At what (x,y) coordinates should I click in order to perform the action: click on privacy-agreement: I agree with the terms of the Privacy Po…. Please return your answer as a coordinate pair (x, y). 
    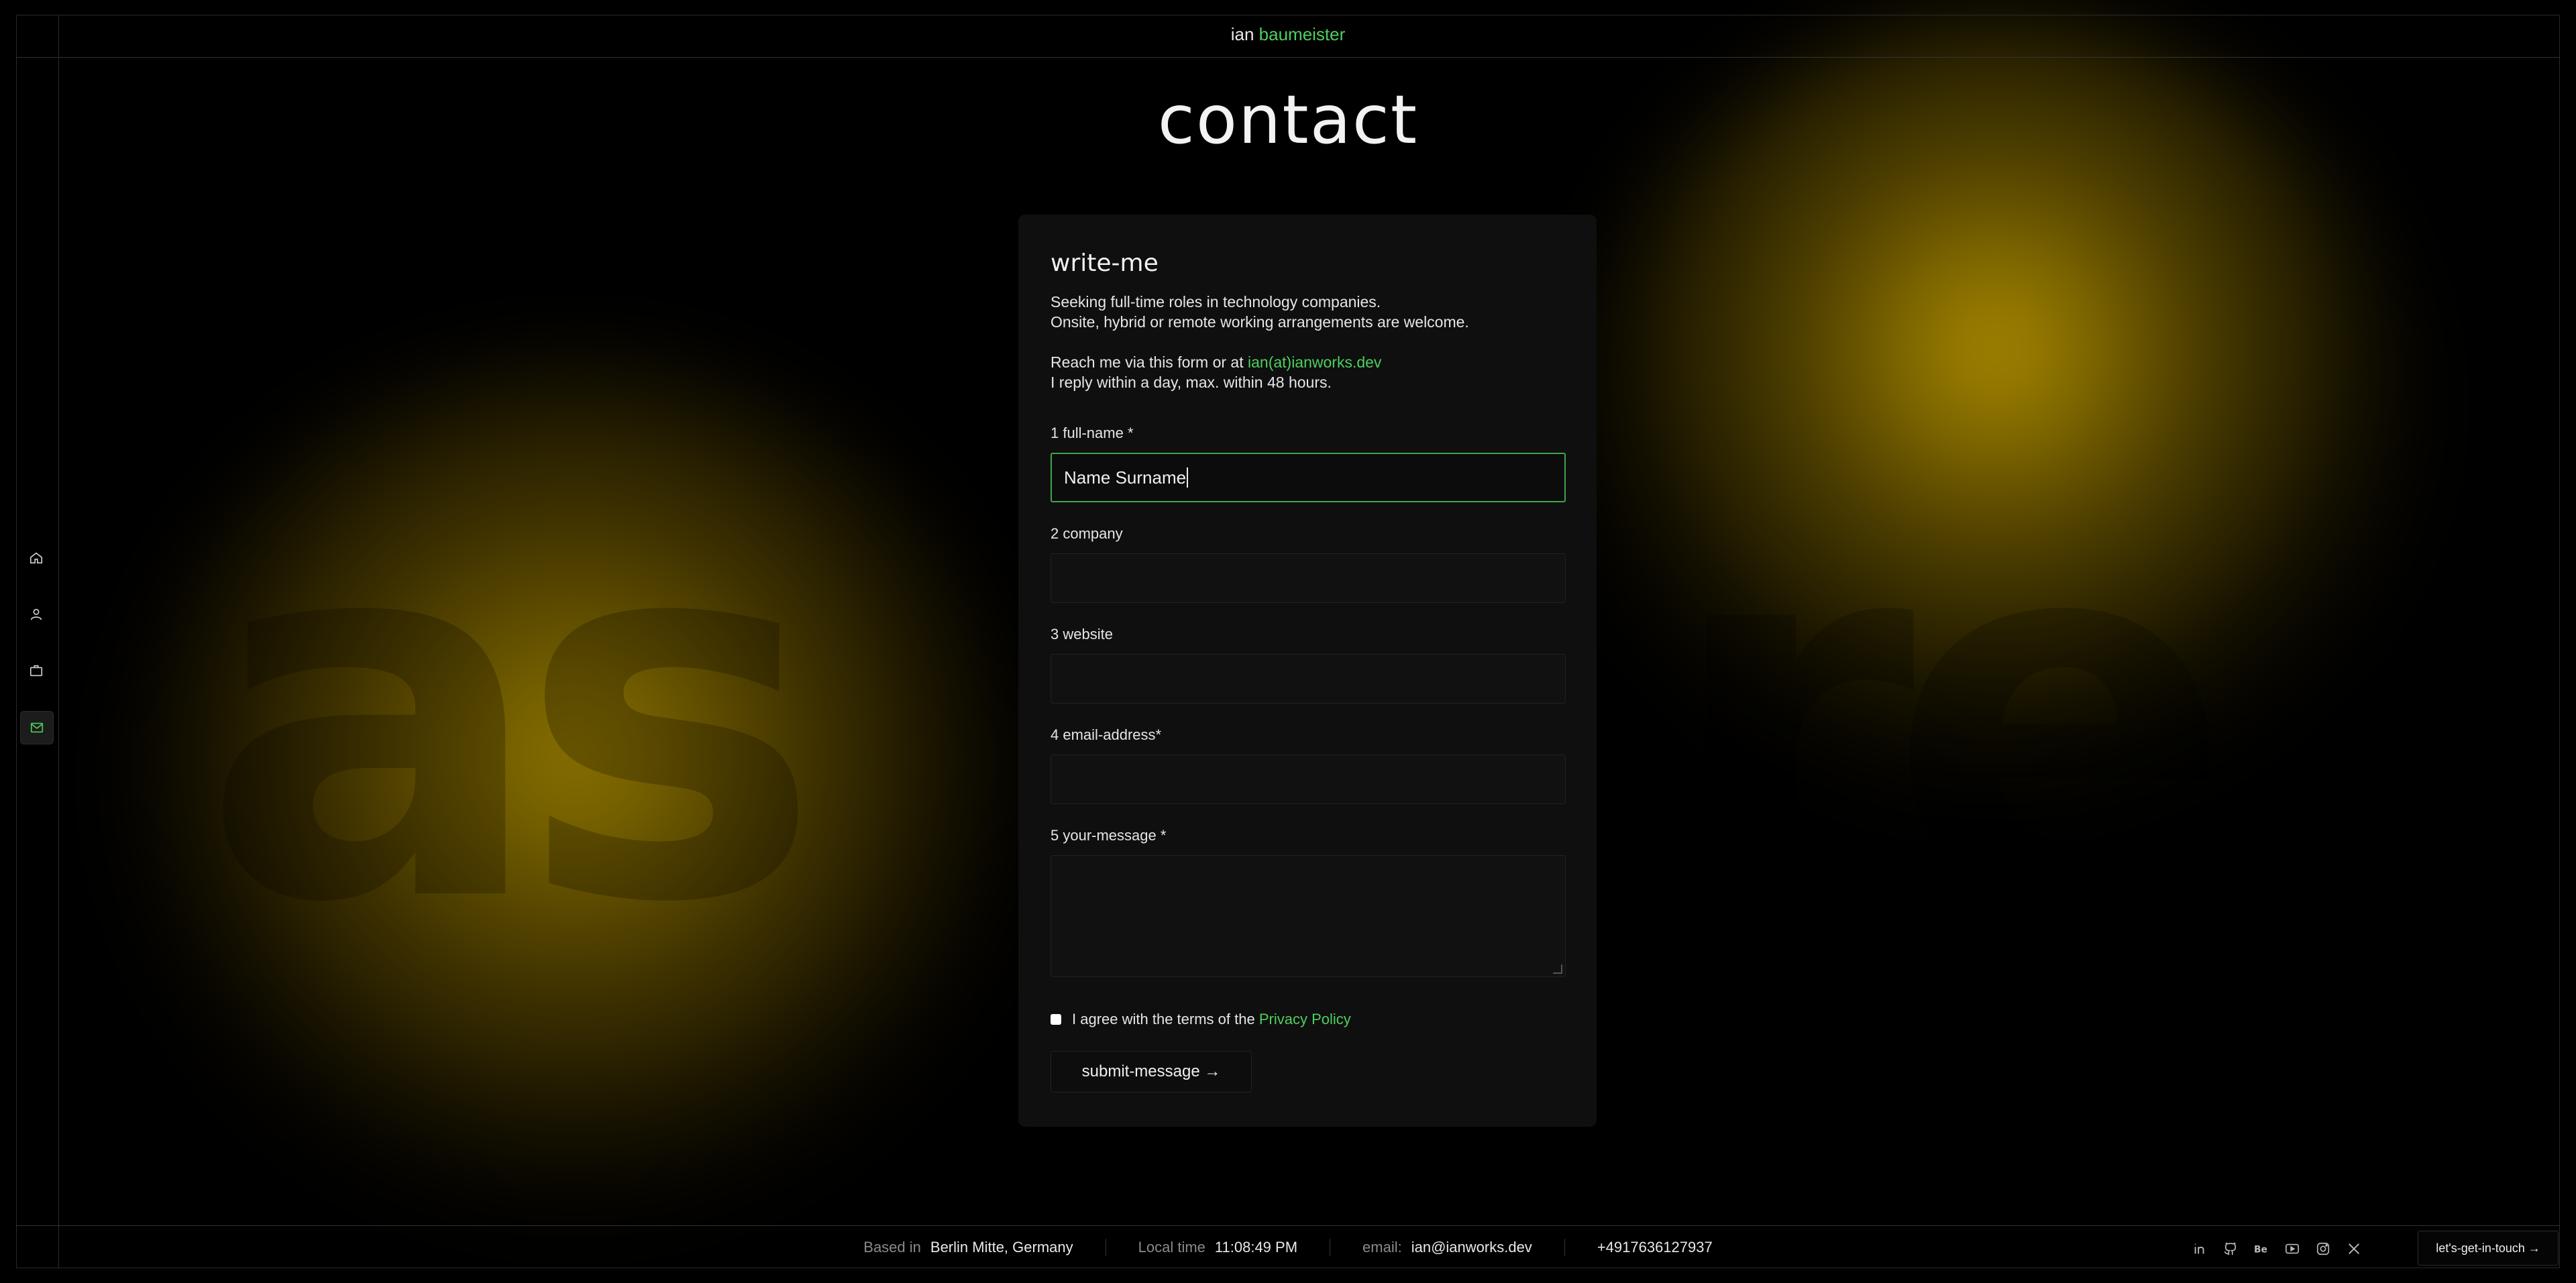
    Looking at the image, I should click on (1307, 1020).